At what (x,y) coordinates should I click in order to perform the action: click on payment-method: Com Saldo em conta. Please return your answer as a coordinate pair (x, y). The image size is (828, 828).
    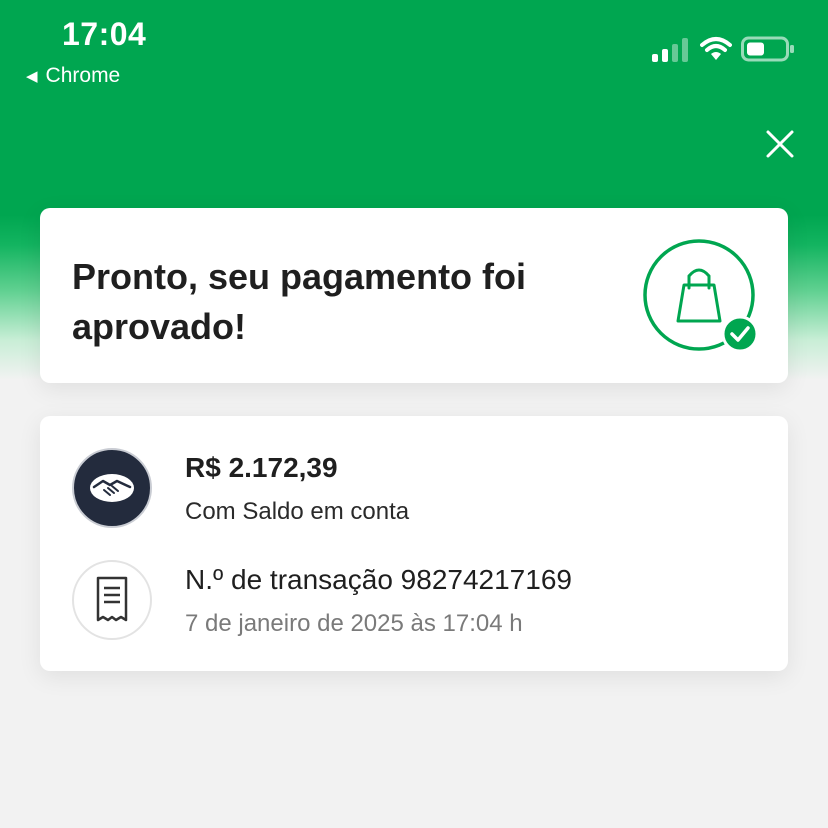
    Looking at the image, I should click on (297, 511).